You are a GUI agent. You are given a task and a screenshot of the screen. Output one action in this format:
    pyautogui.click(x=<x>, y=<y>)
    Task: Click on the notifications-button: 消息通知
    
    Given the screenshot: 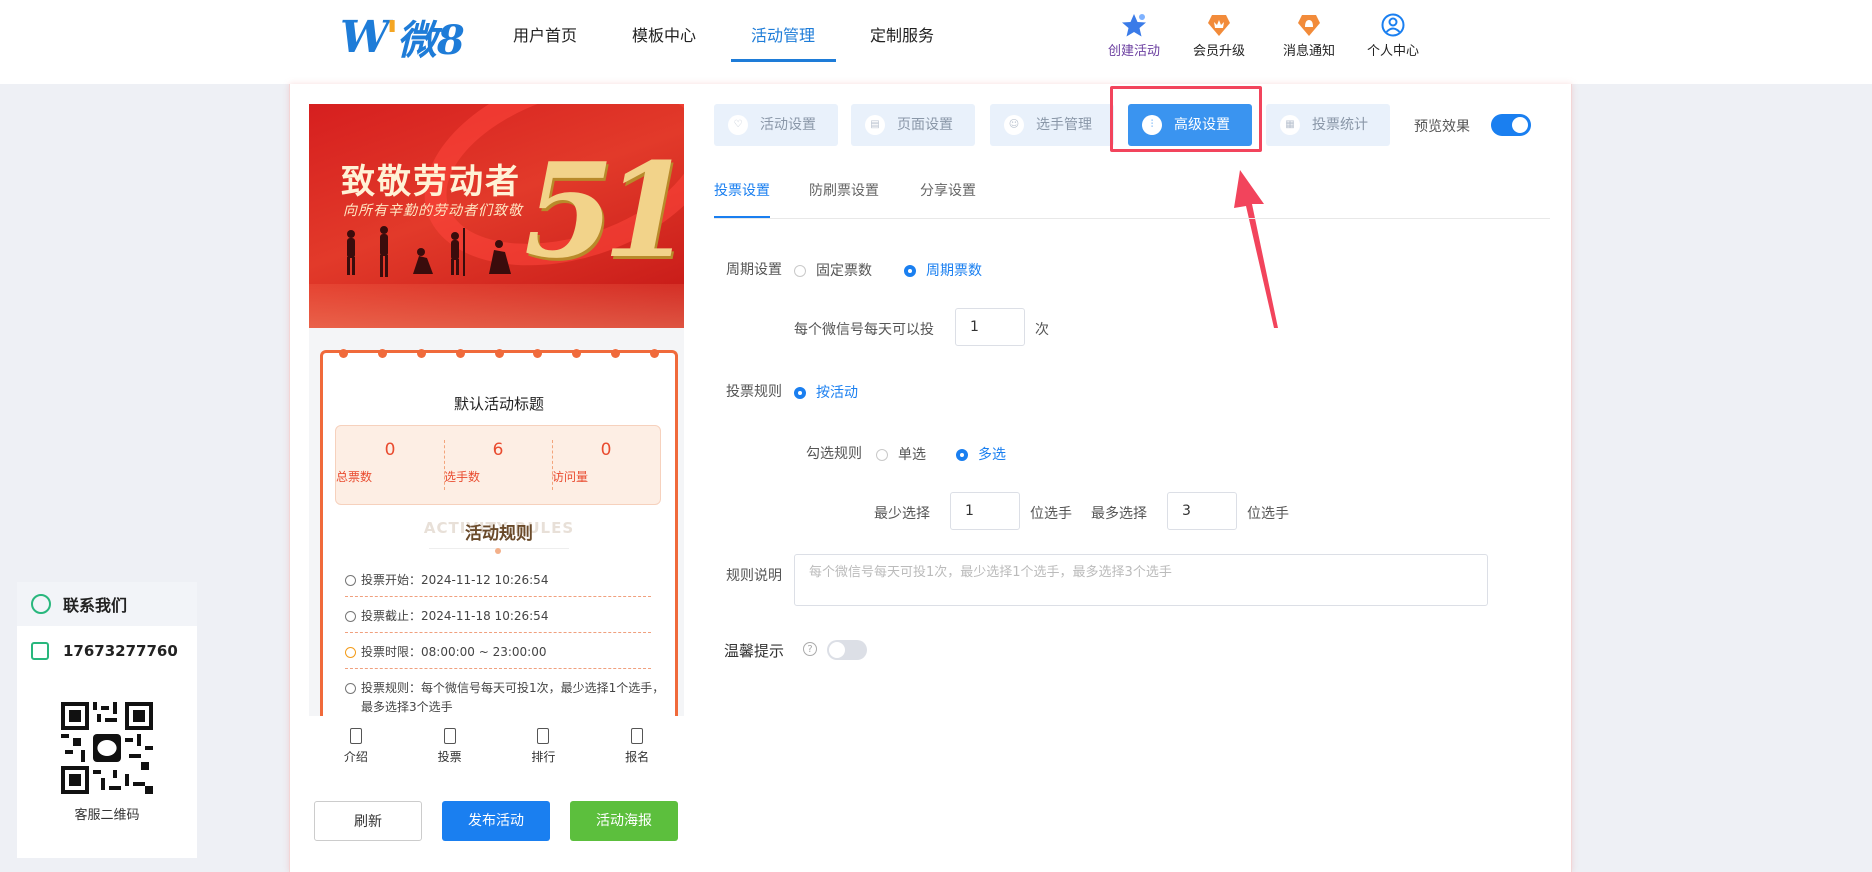 What is the action you would take?
    pyautogui.click(x=1309, y=35)
    